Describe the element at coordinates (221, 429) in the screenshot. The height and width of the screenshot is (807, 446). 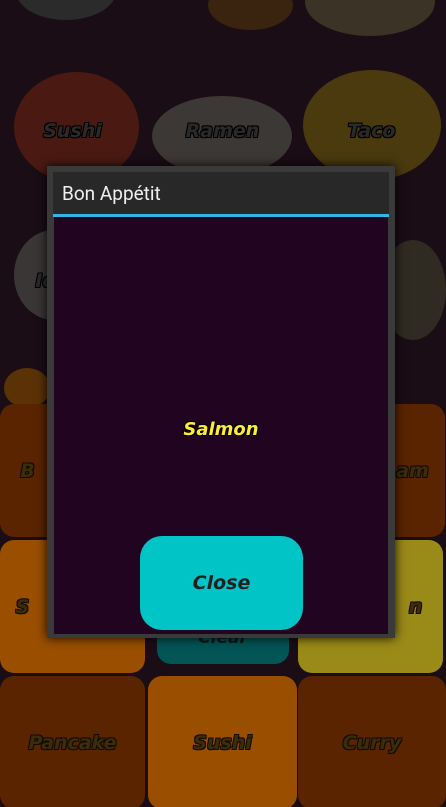
I see `result-text: Salmon` at that location.